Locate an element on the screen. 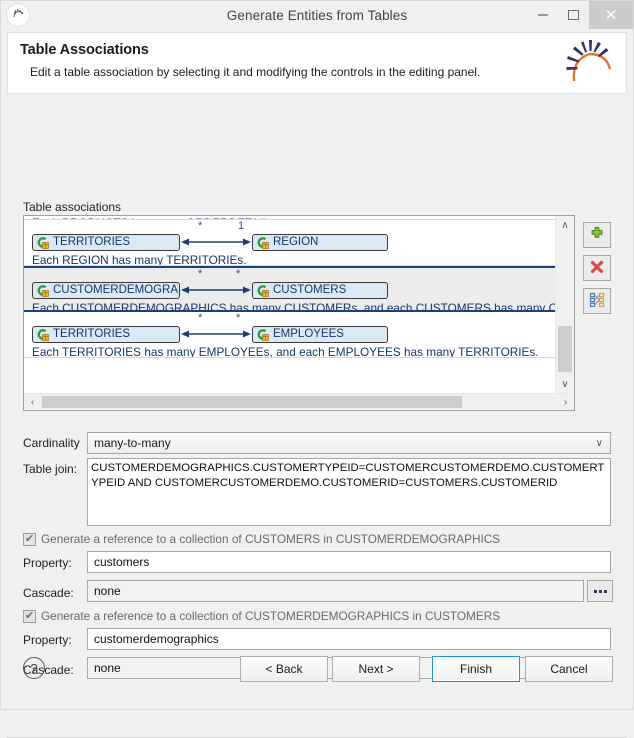 The width and height of the screenshot is (634, 738). app-icon is located at coordinates (18, 15).